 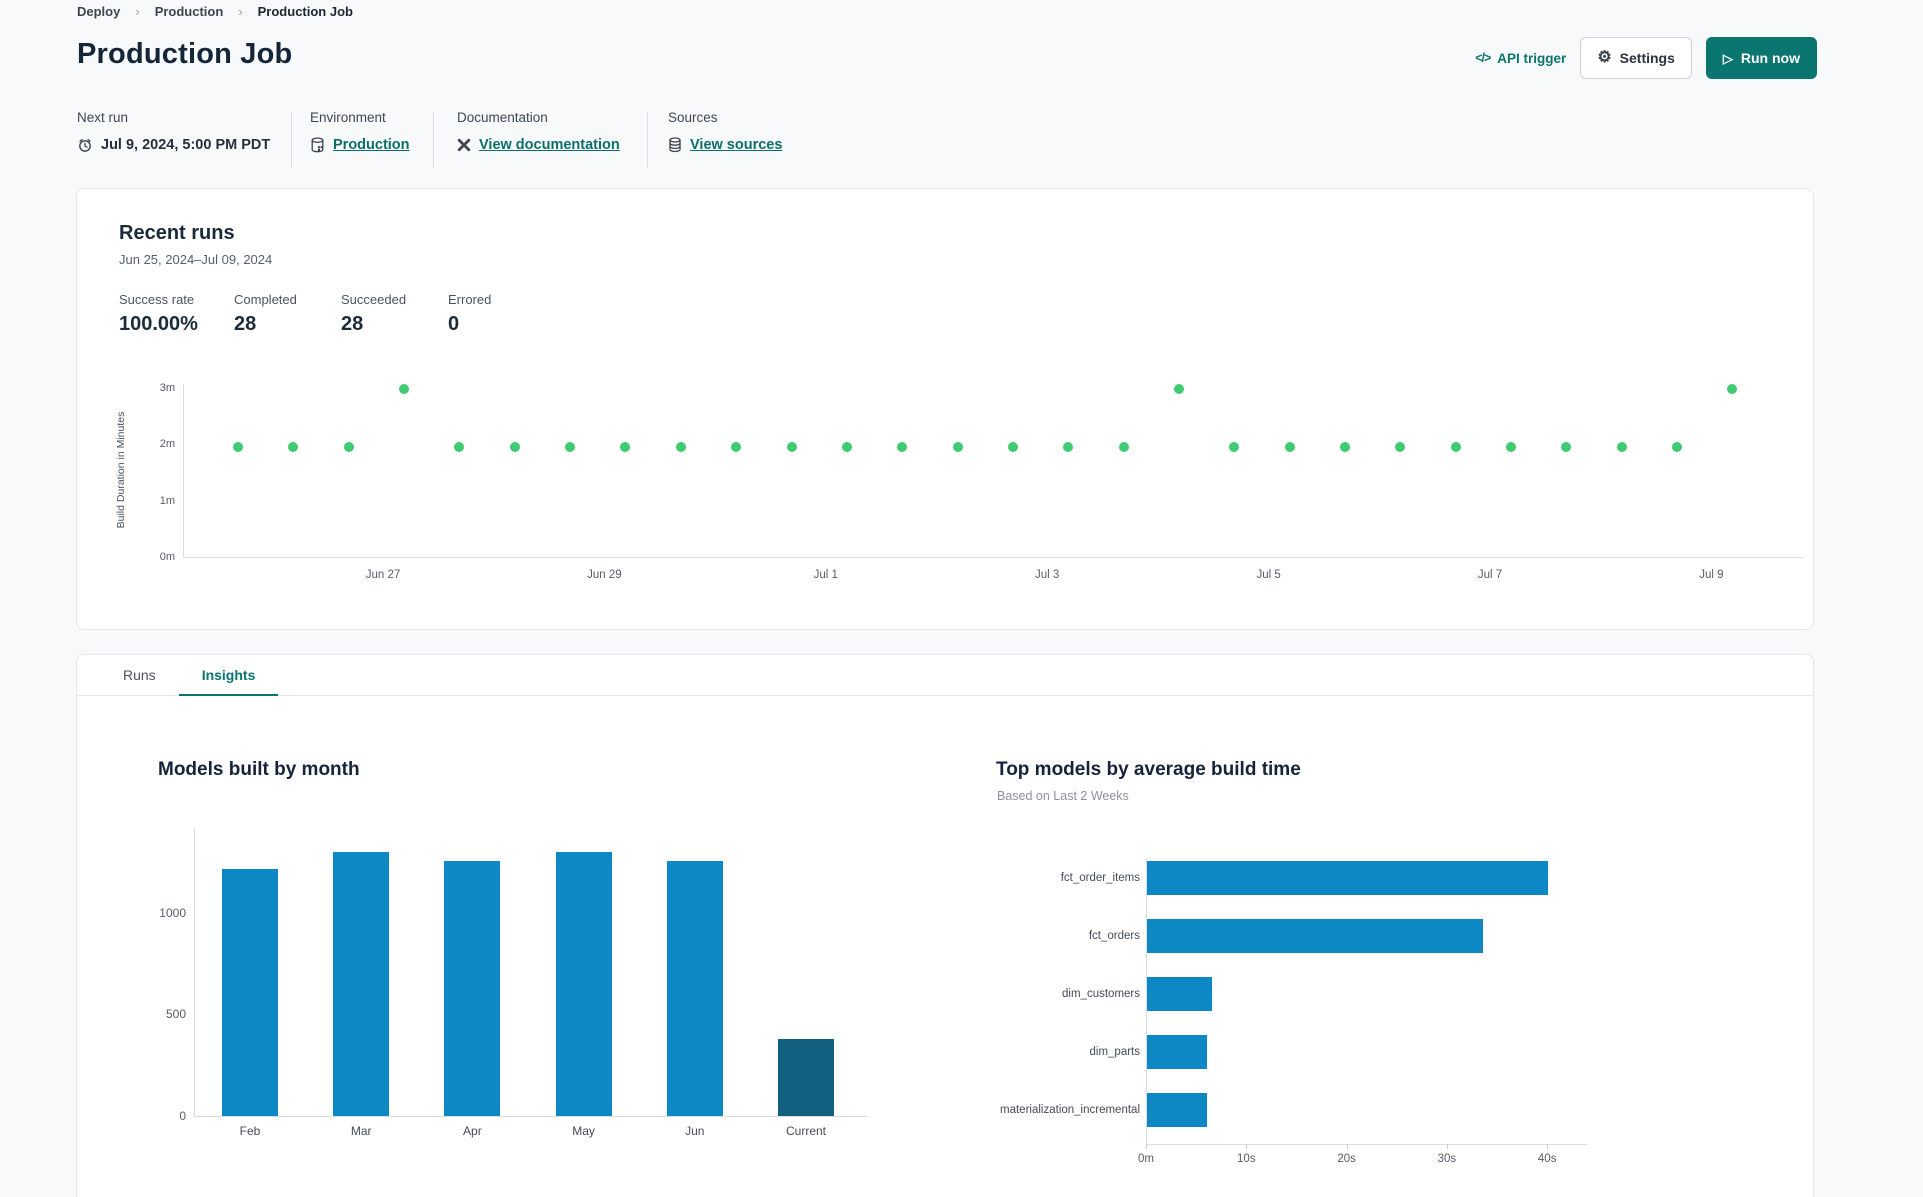 I want to click on x-category-label: Feb, so click(x=250, y=1131).